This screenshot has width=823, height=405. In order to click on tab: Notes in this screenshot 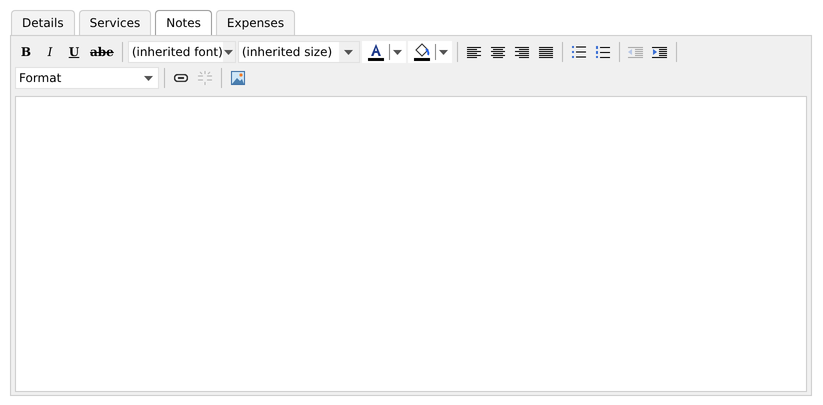, I will do `click(183, 22)`.